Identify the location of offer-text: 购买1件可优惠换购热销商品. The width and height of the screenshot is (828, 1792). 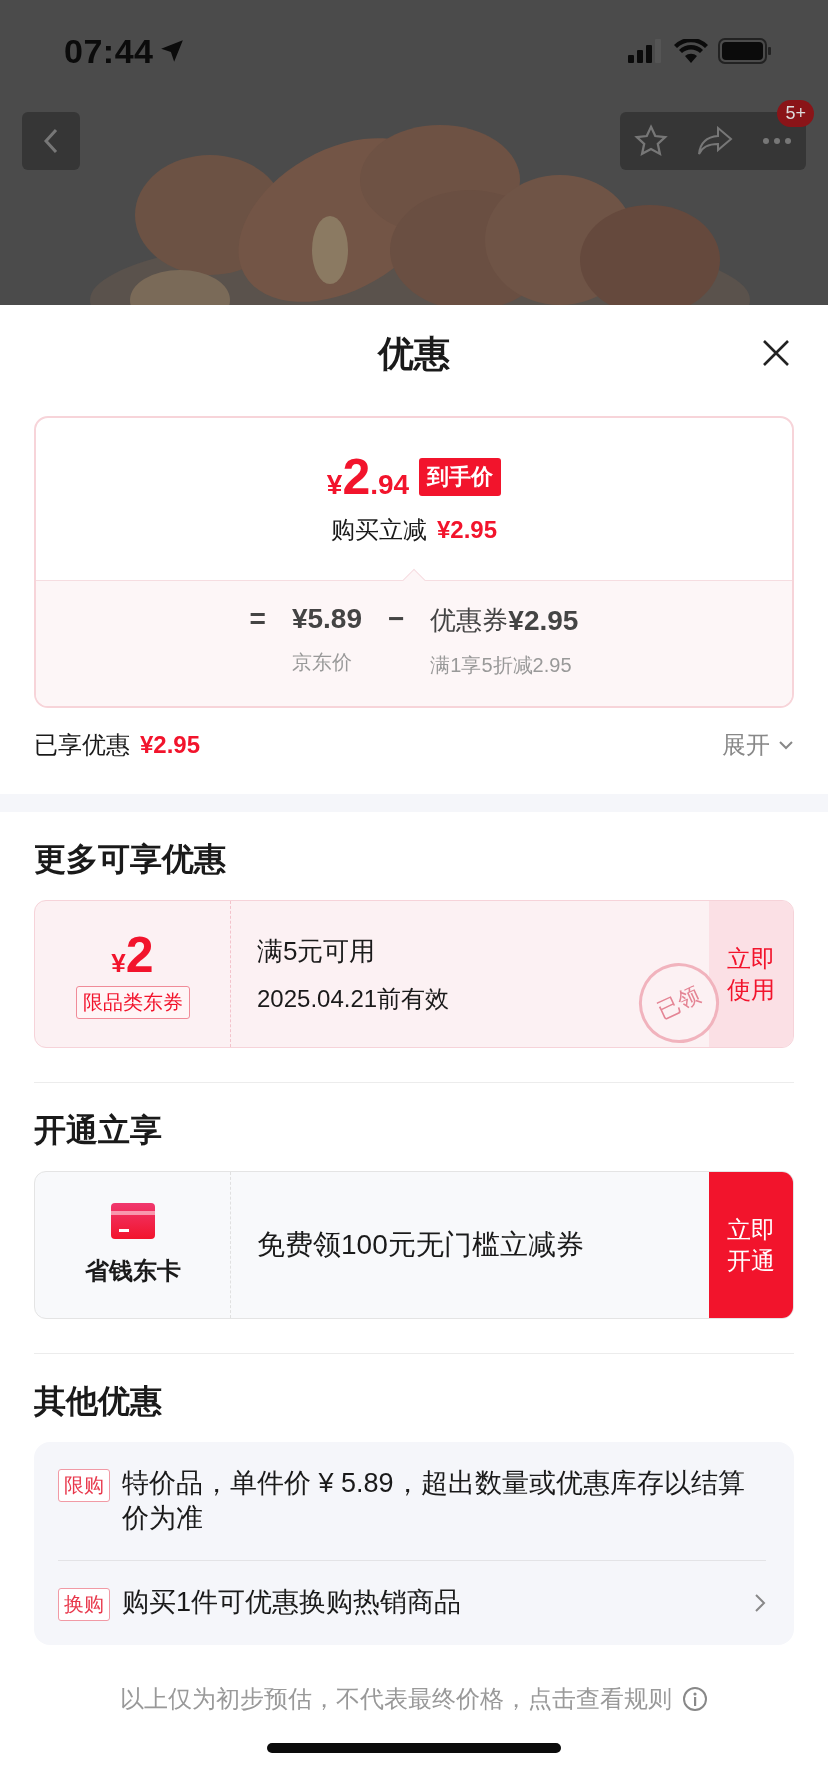
(292, 1603).